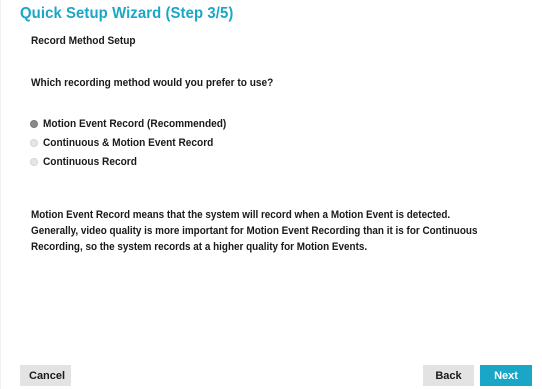 This screenshot has height=389, width=542. Describe the element at coordinates (0, 194) in the screenshot. I see `window-edge` at that location.